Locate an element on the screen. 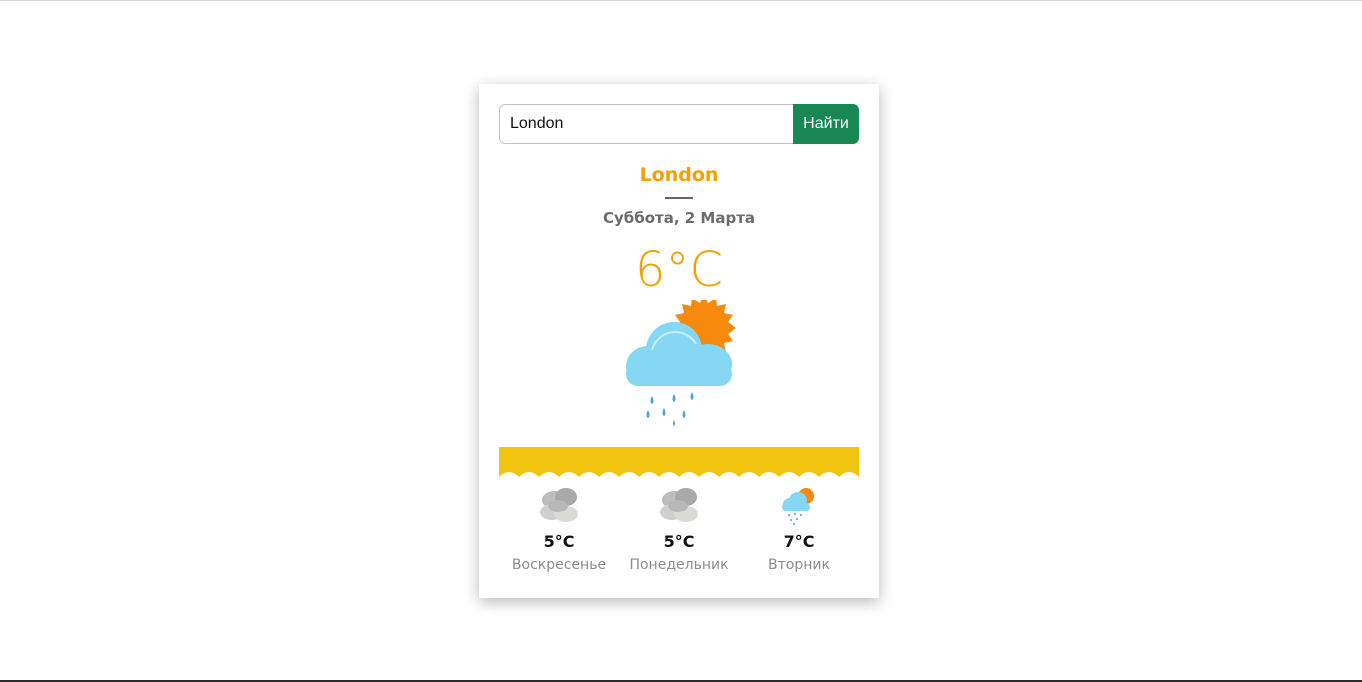 This screenshot has height=682, width=1362. top-border is located at coordinates (681, 0).